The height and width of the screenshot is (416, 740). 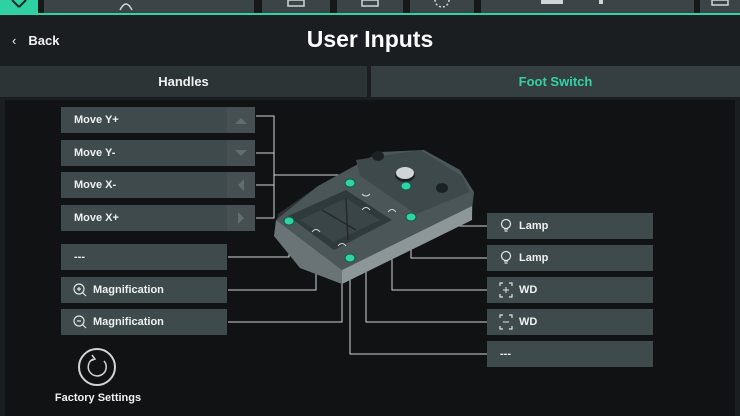 I want to click on move-y-plus-button: Move Y+, so click(x=158, y=120).